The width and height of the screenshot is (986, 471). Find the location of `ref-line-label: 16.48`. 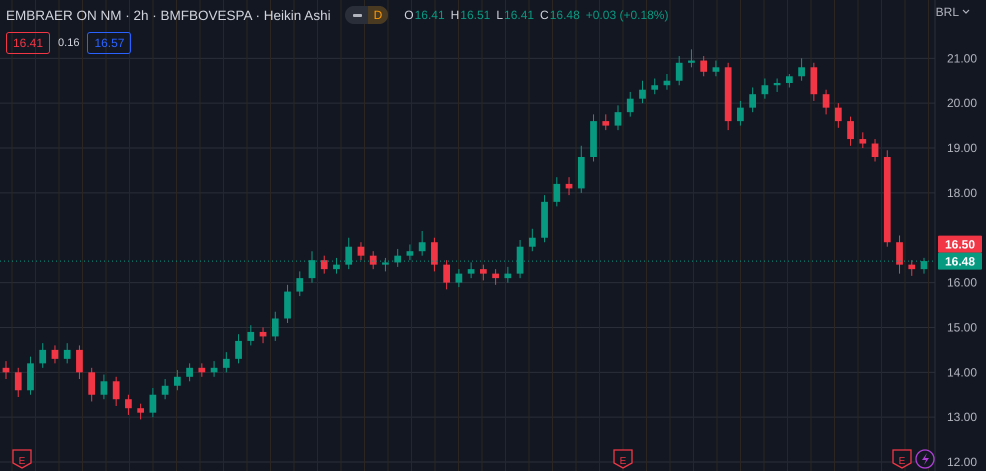

ref-line-label: 16.48 is located at coordinates (960, 261).